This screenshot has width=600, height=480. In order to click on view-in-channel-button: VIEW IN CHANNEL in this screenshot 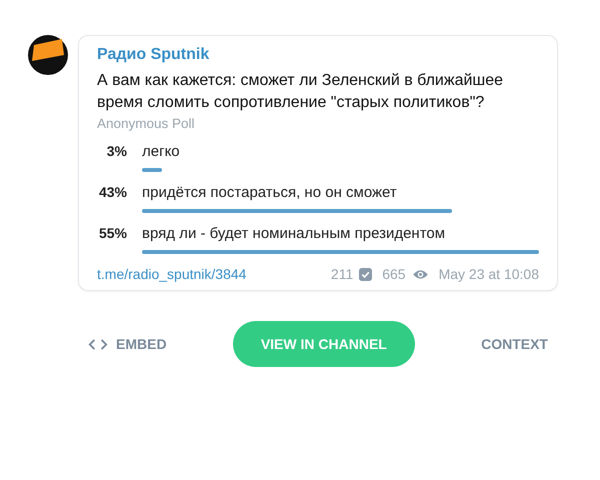, I will do `click(323, 344)`.